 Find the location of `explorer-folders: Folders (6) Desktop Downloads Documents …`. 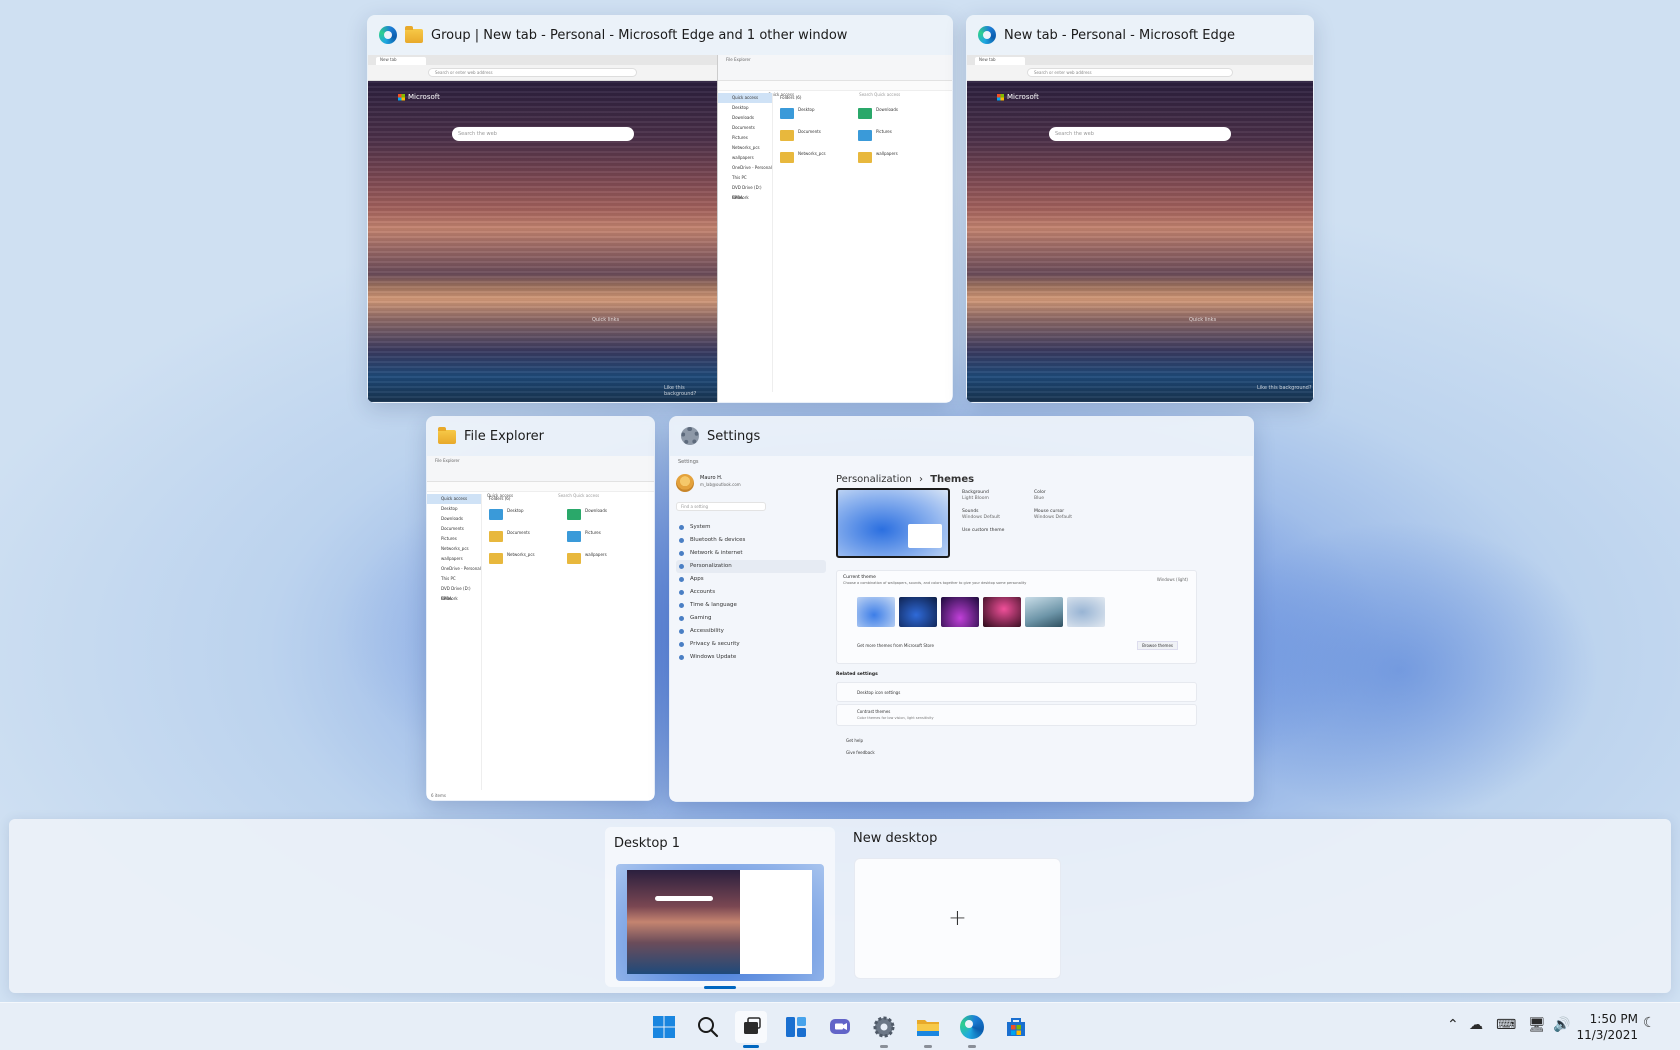

explorer-folders: Folders (6) Desktop Downloads Documents … is located at coordinates (865, 242).